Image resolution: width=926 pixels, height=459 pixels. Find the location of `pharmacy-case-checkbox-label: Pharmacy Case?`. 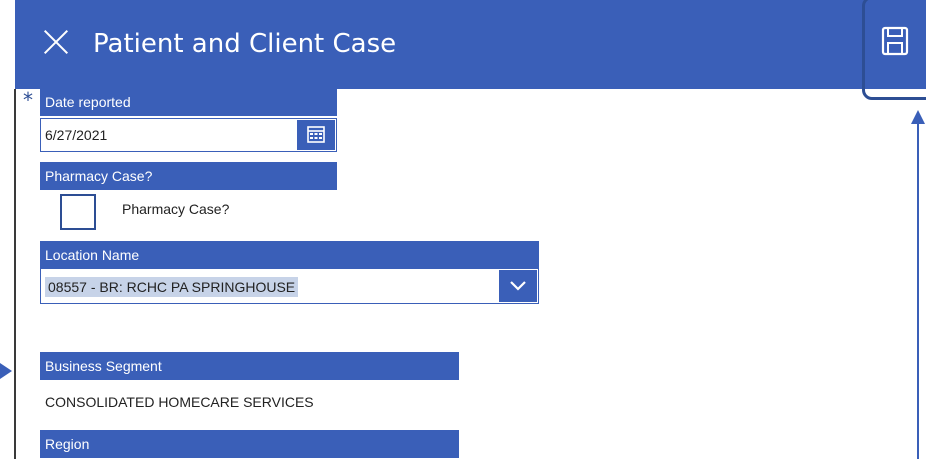

pharmacy-case-checkbox-label: Pharmacy Case? is located at coordinates (175, 209).